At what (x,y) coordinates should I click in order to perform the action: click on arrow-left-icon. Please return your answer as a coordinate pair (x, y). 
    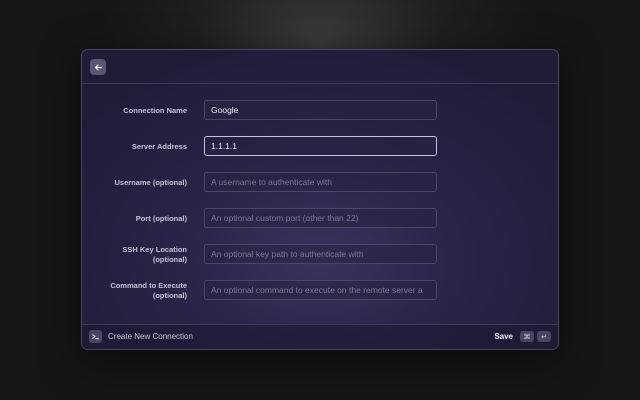
    Looking at the image, I should click on (98, 67).